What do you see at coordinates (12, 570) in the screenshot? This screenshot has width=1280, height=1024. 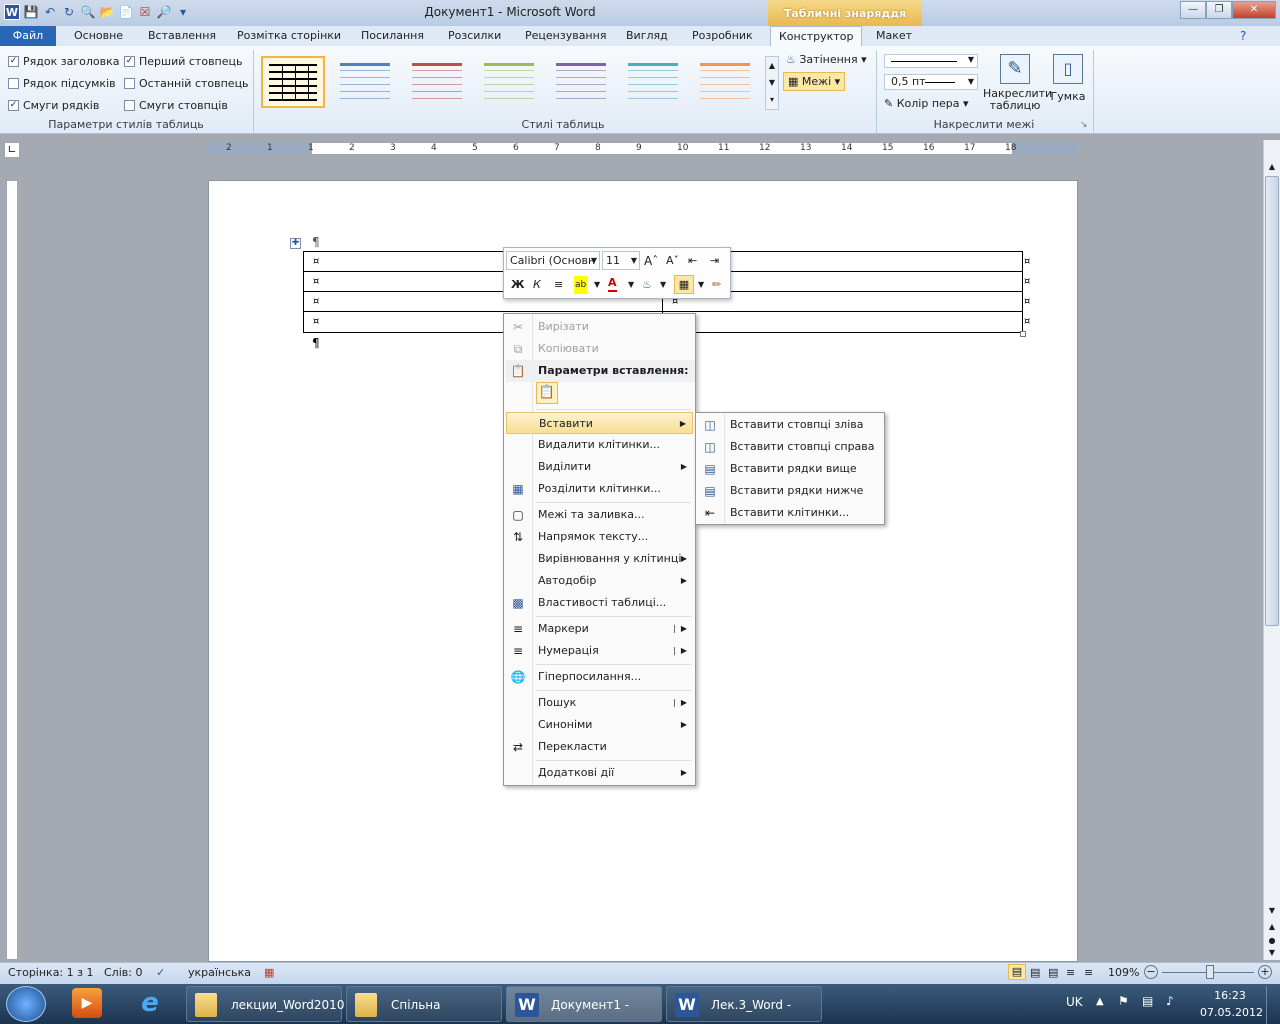 I see `vertical-ruler` at bounding box center [12, 570].